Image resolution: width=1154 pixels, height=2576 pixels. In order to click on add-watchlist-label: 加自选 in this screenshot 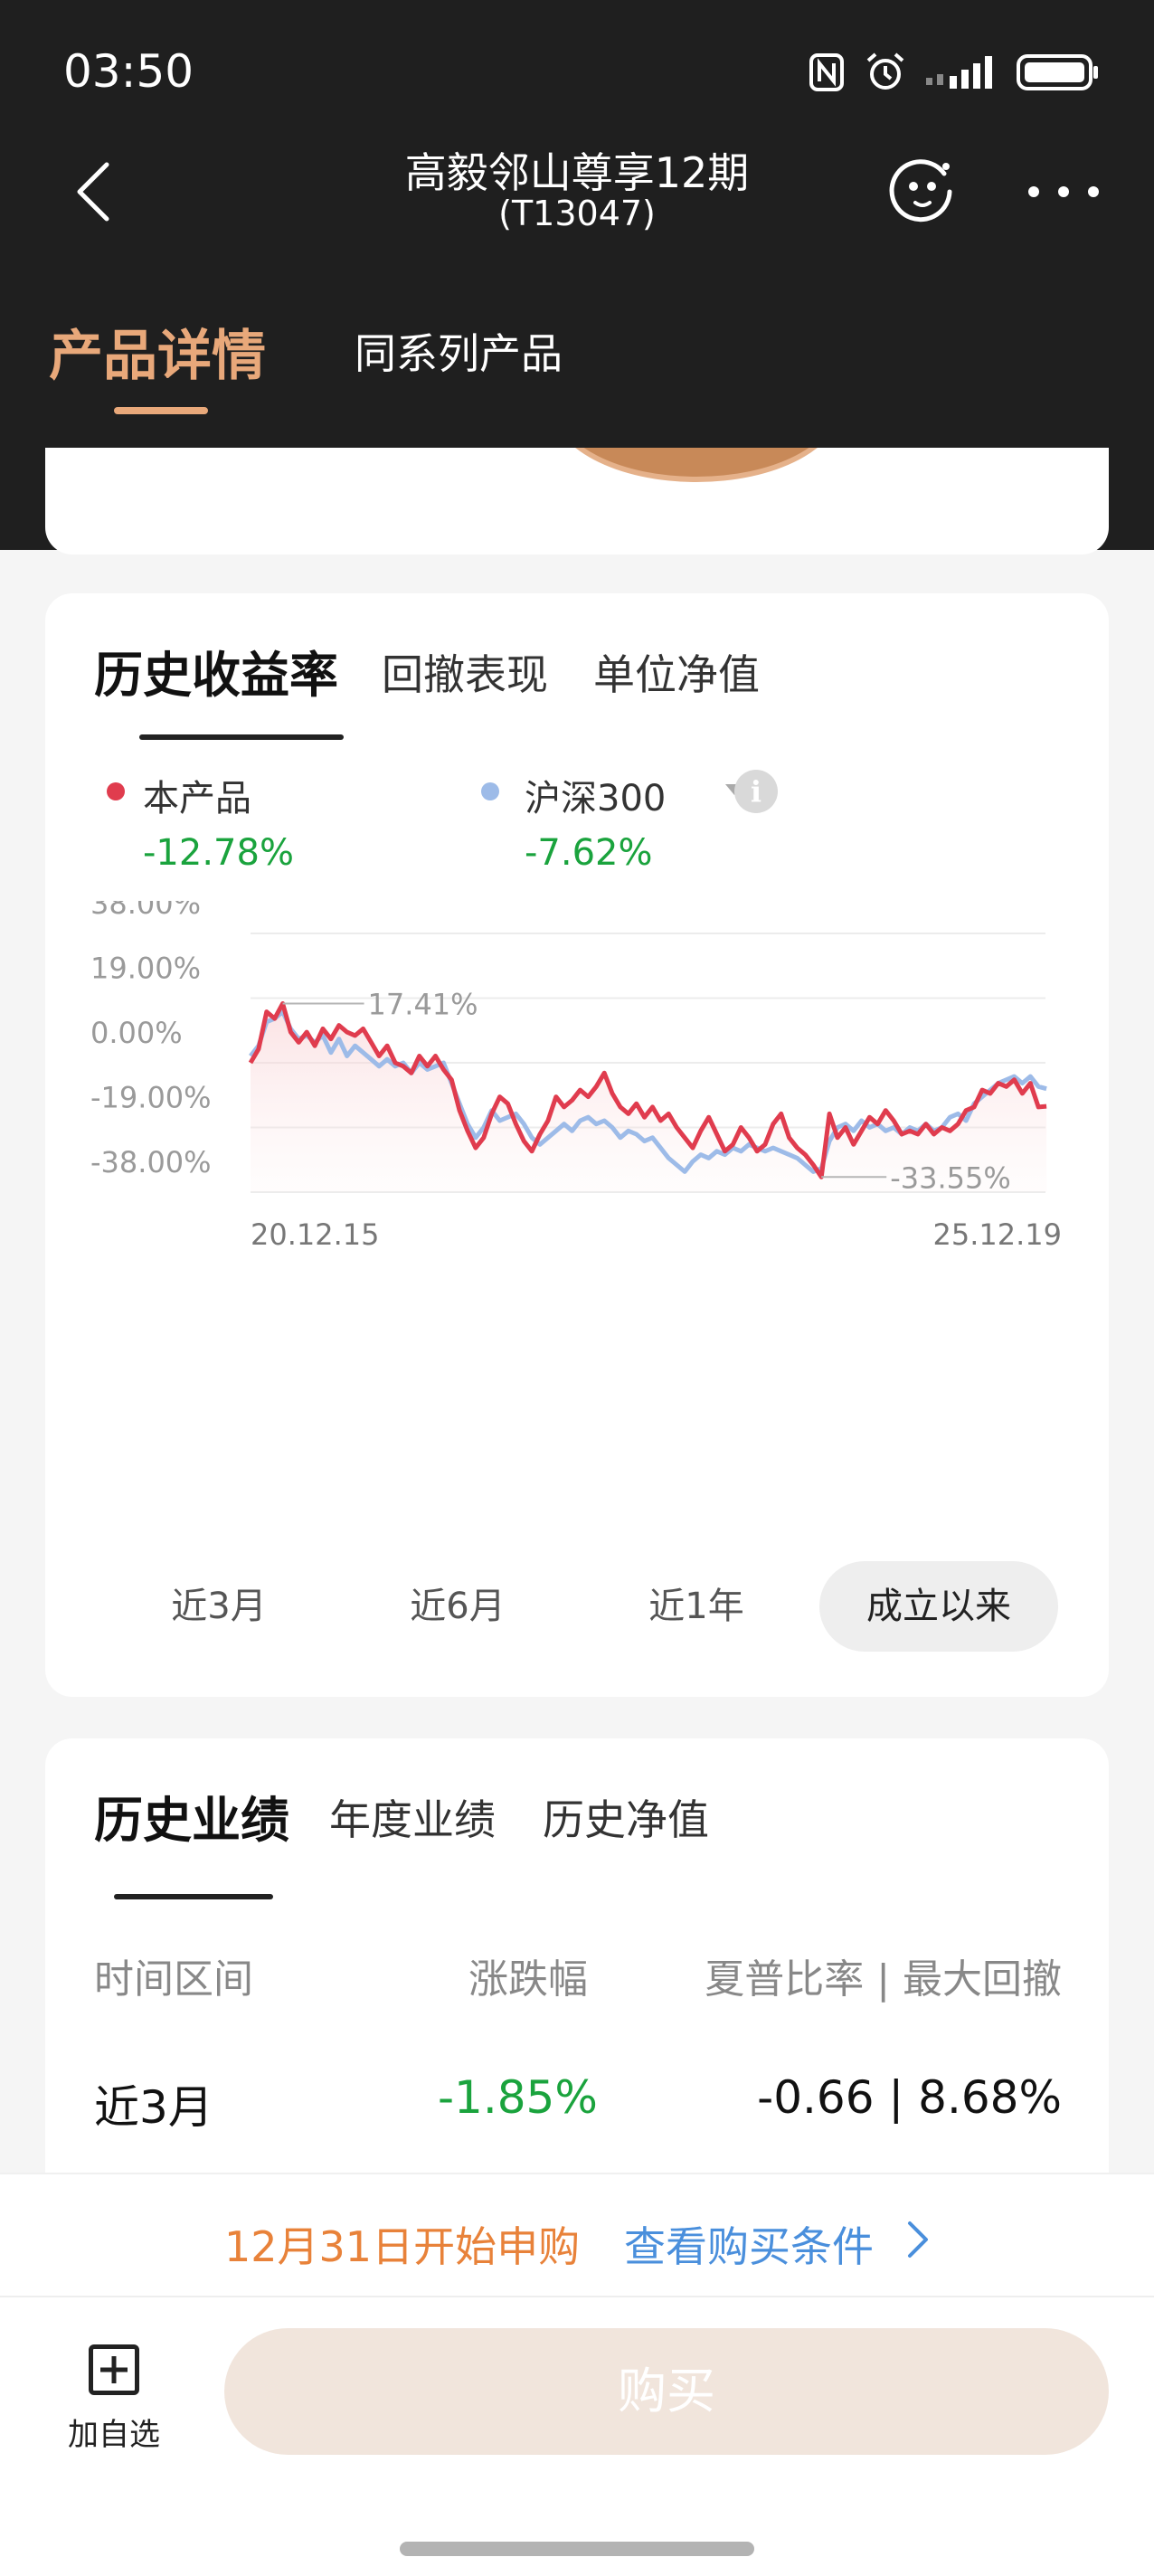, I will do `click(114, 2432)`.